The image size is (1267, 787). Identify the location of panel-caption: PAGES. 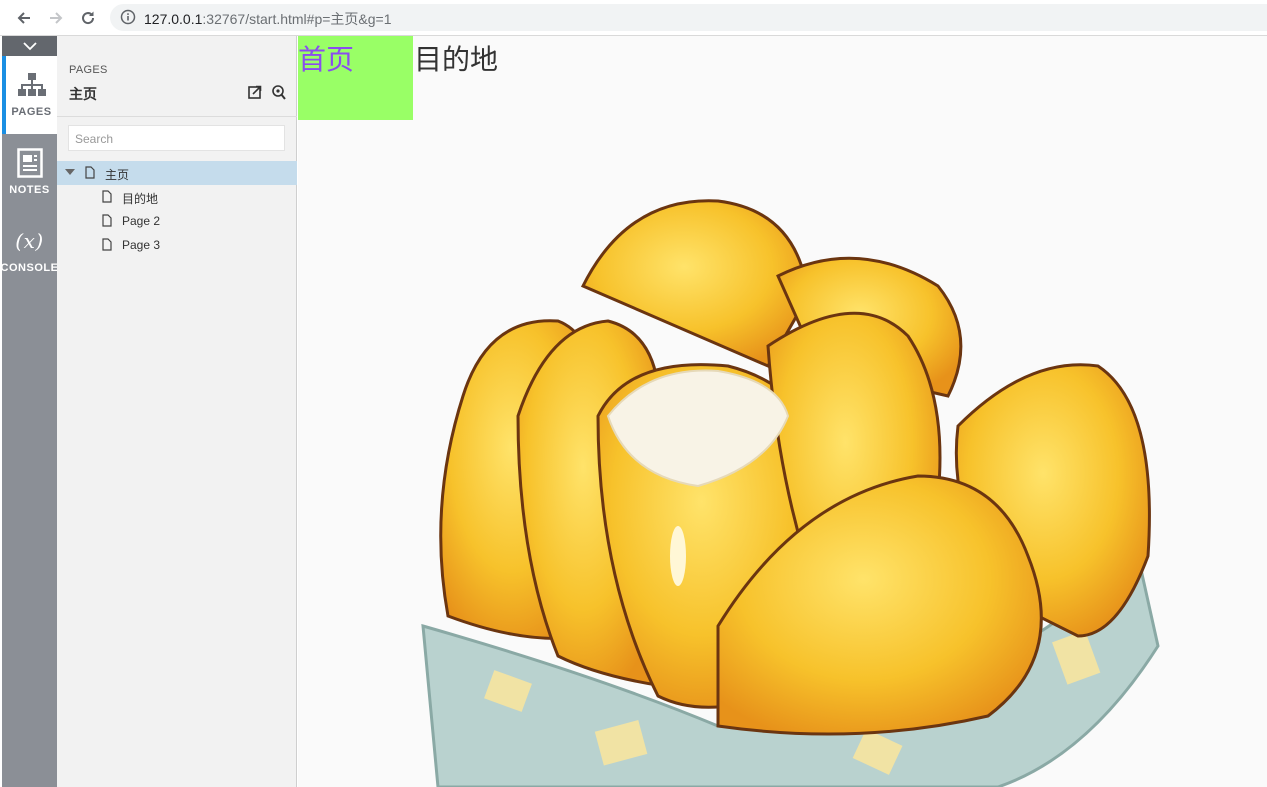
(88, 70).